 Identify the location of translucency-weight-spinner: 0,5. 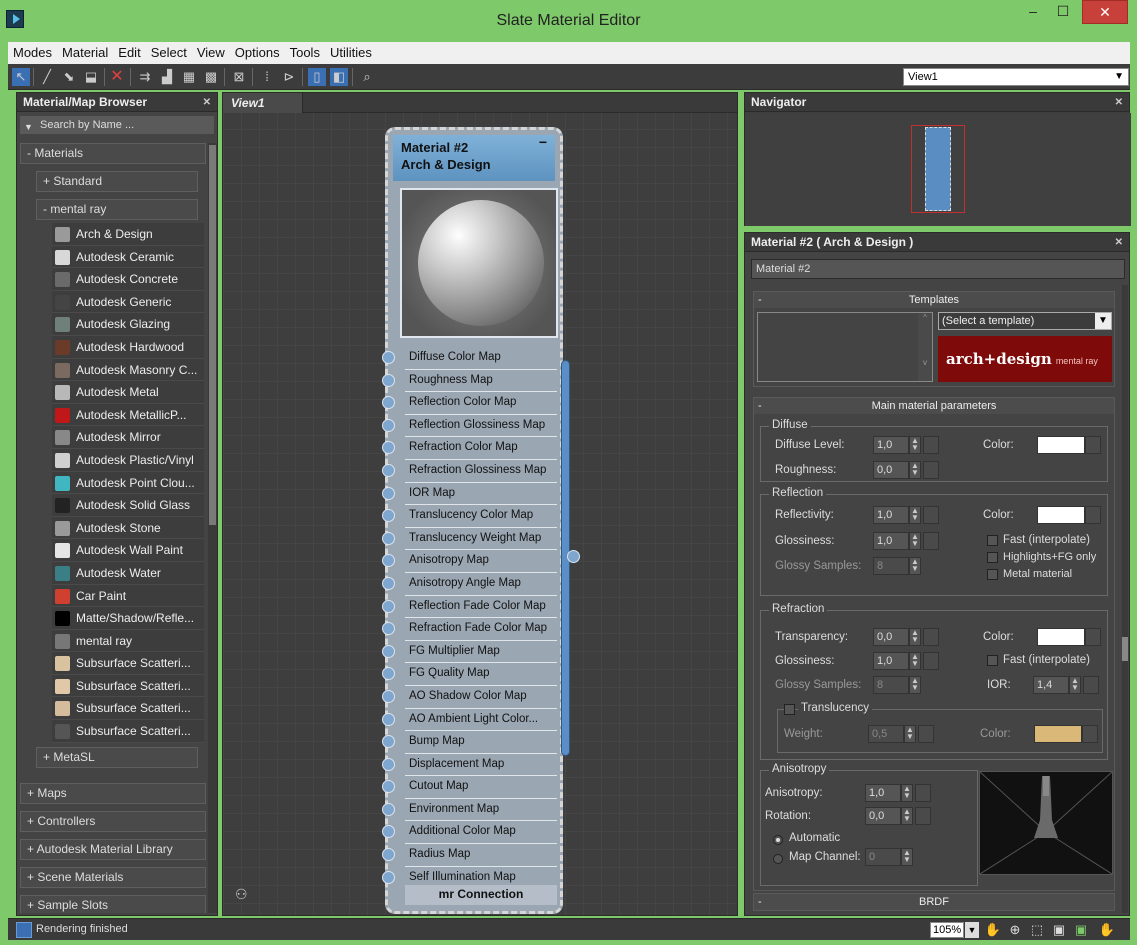
(886, 734).